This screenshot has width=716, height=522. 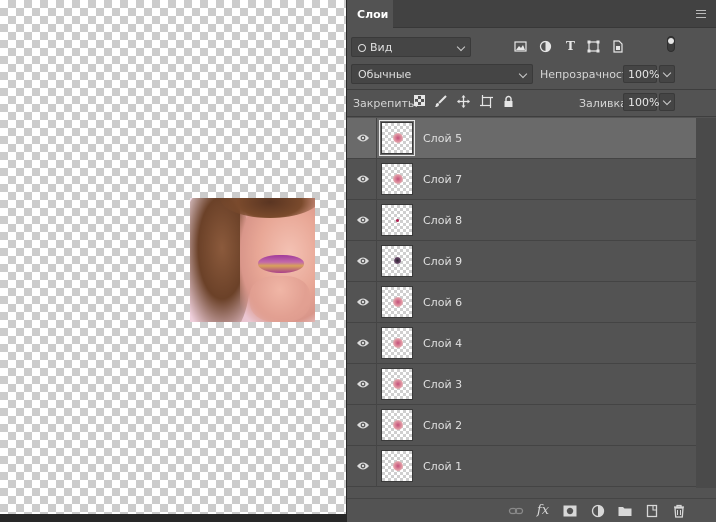 I want to click on fill-input: 100%, so click(x=641, y=102).